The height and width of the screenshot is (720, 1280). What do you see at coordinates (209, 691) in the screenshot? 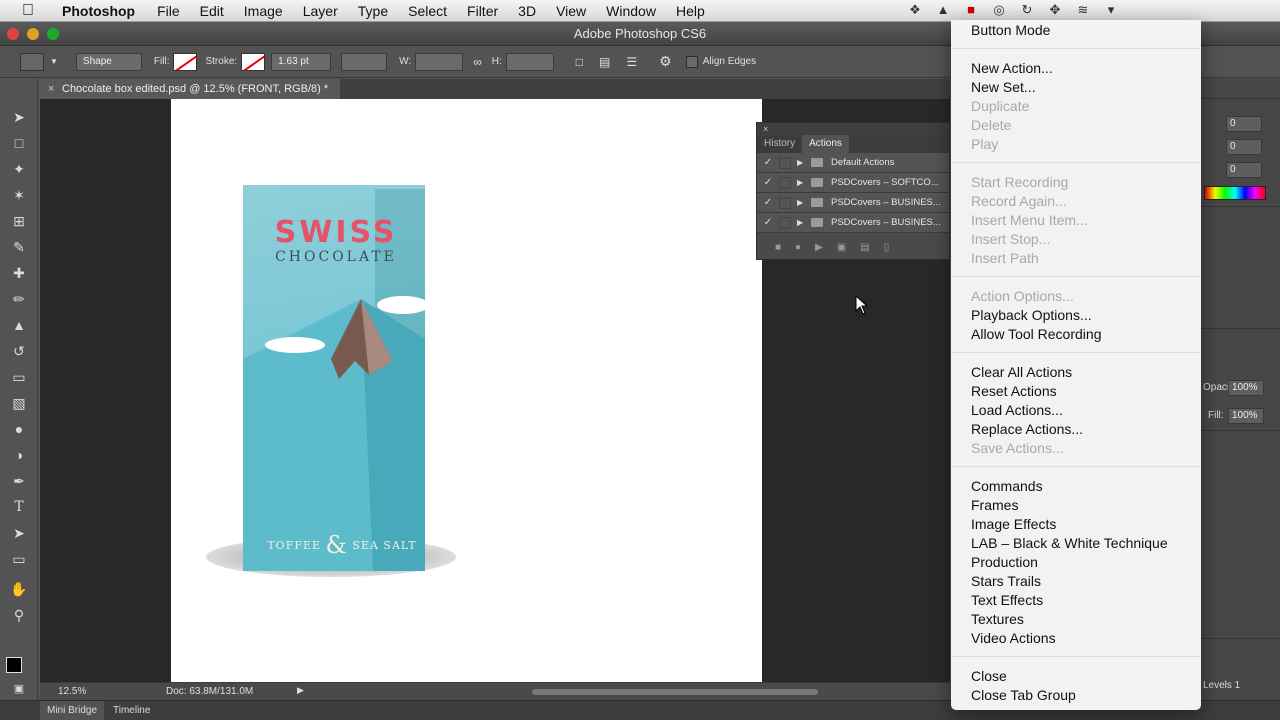
I see `doc-size: Doc: 63.8M/131.0M` at bounding box center [209, 691].